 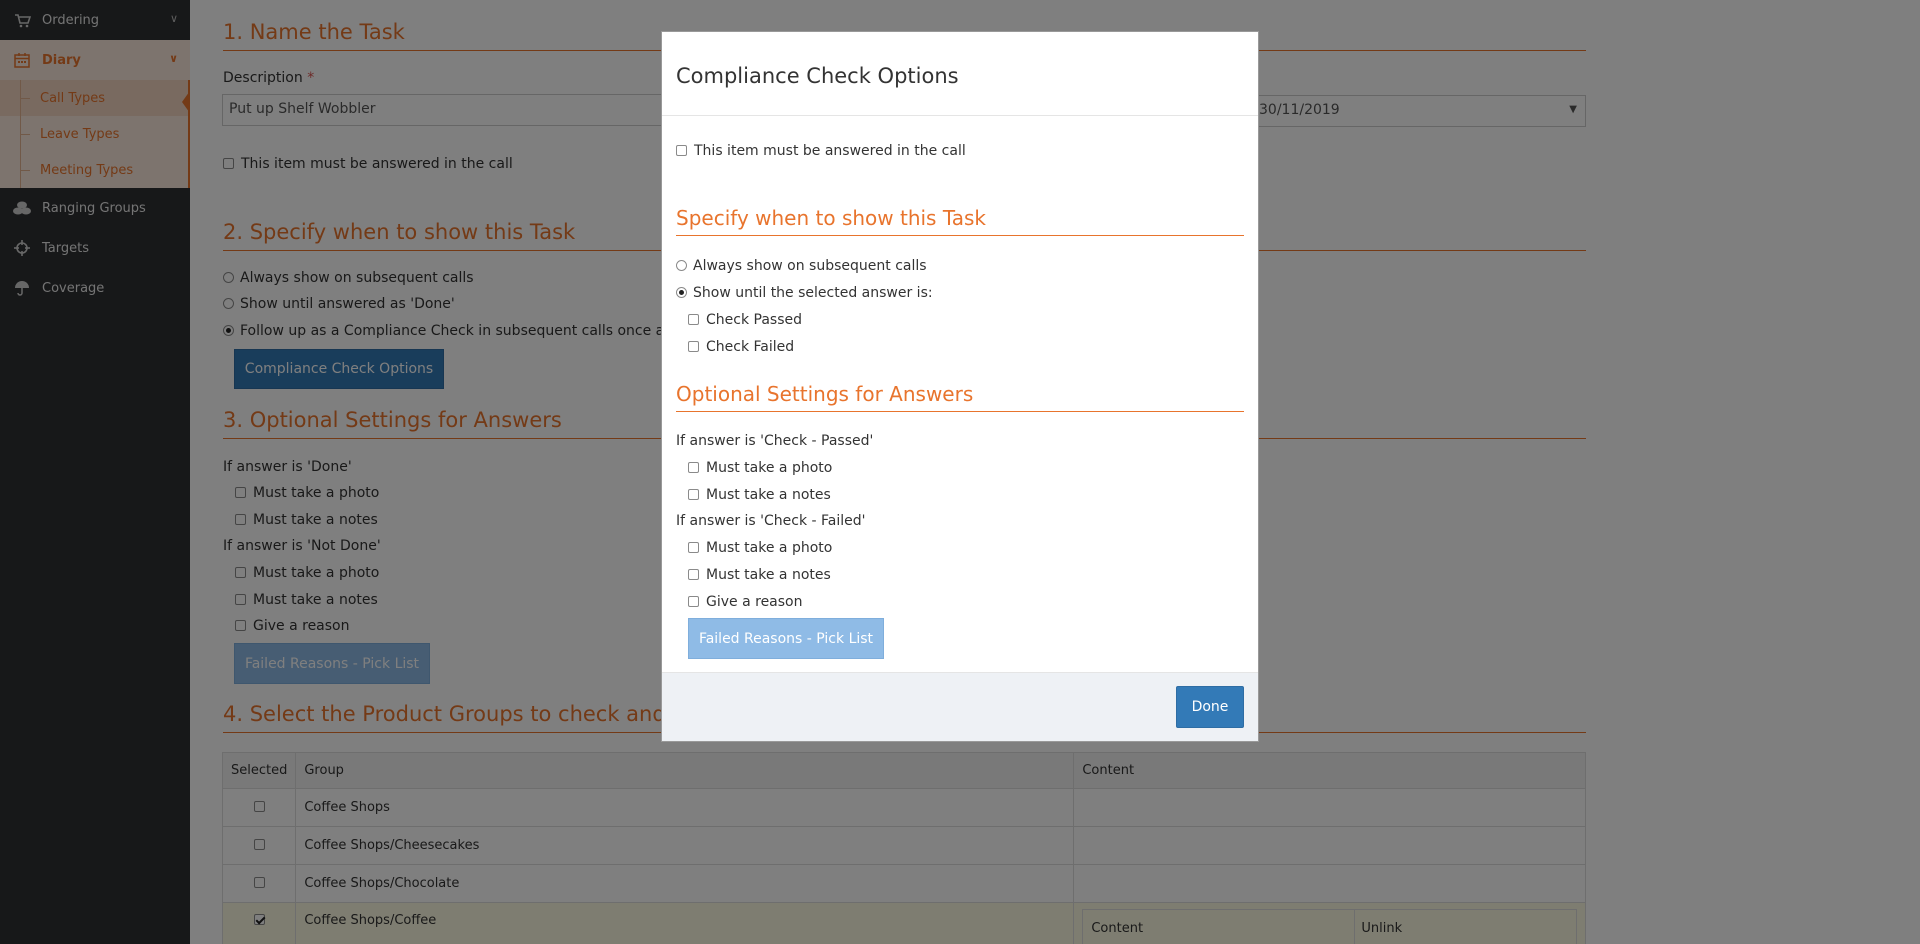 I want to click on modal-option-until: Show until the selected answer is:, so click(x=804, y=293).